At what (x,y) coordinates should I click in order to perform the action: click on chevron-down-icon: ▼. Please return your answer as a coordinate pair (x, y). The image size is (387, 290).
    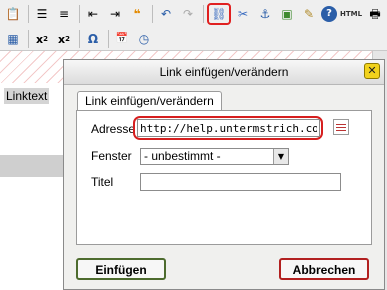
    Looking at the image, I should click on (280, 156).